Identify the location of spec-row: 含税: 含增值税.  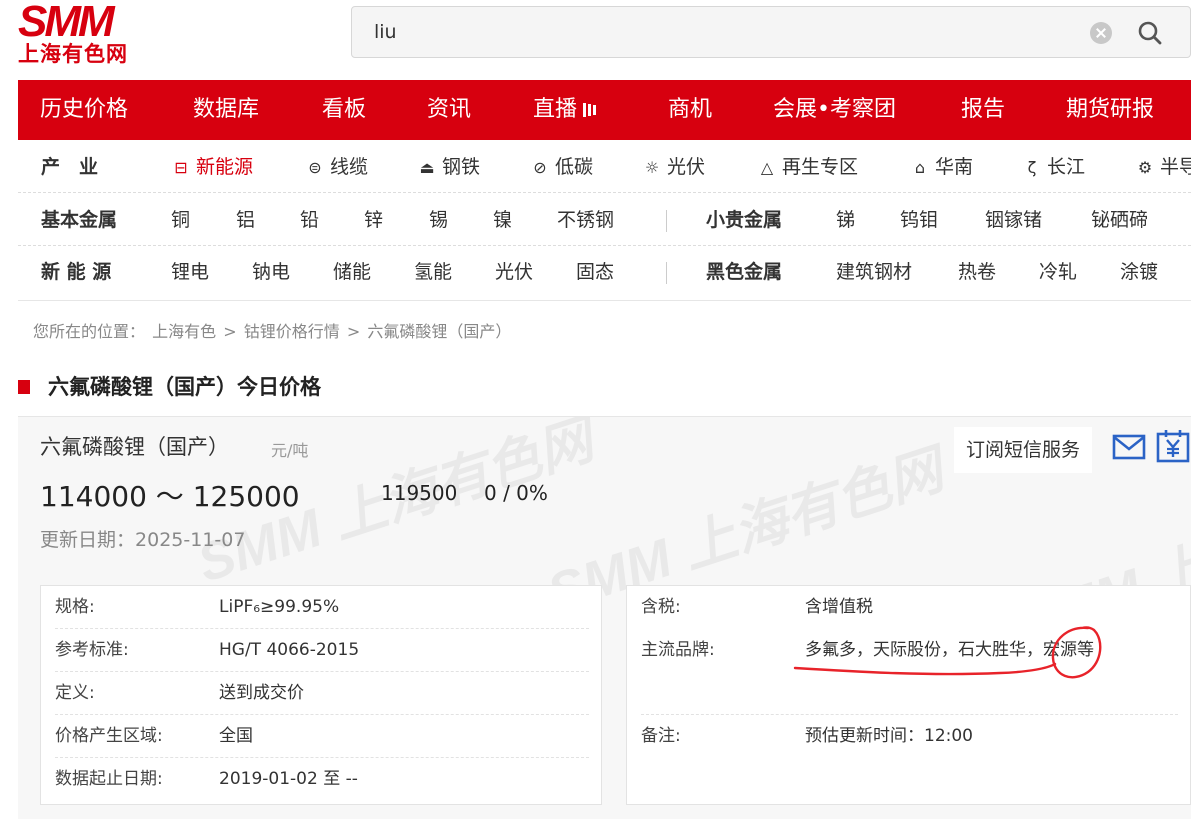
(909, 607).